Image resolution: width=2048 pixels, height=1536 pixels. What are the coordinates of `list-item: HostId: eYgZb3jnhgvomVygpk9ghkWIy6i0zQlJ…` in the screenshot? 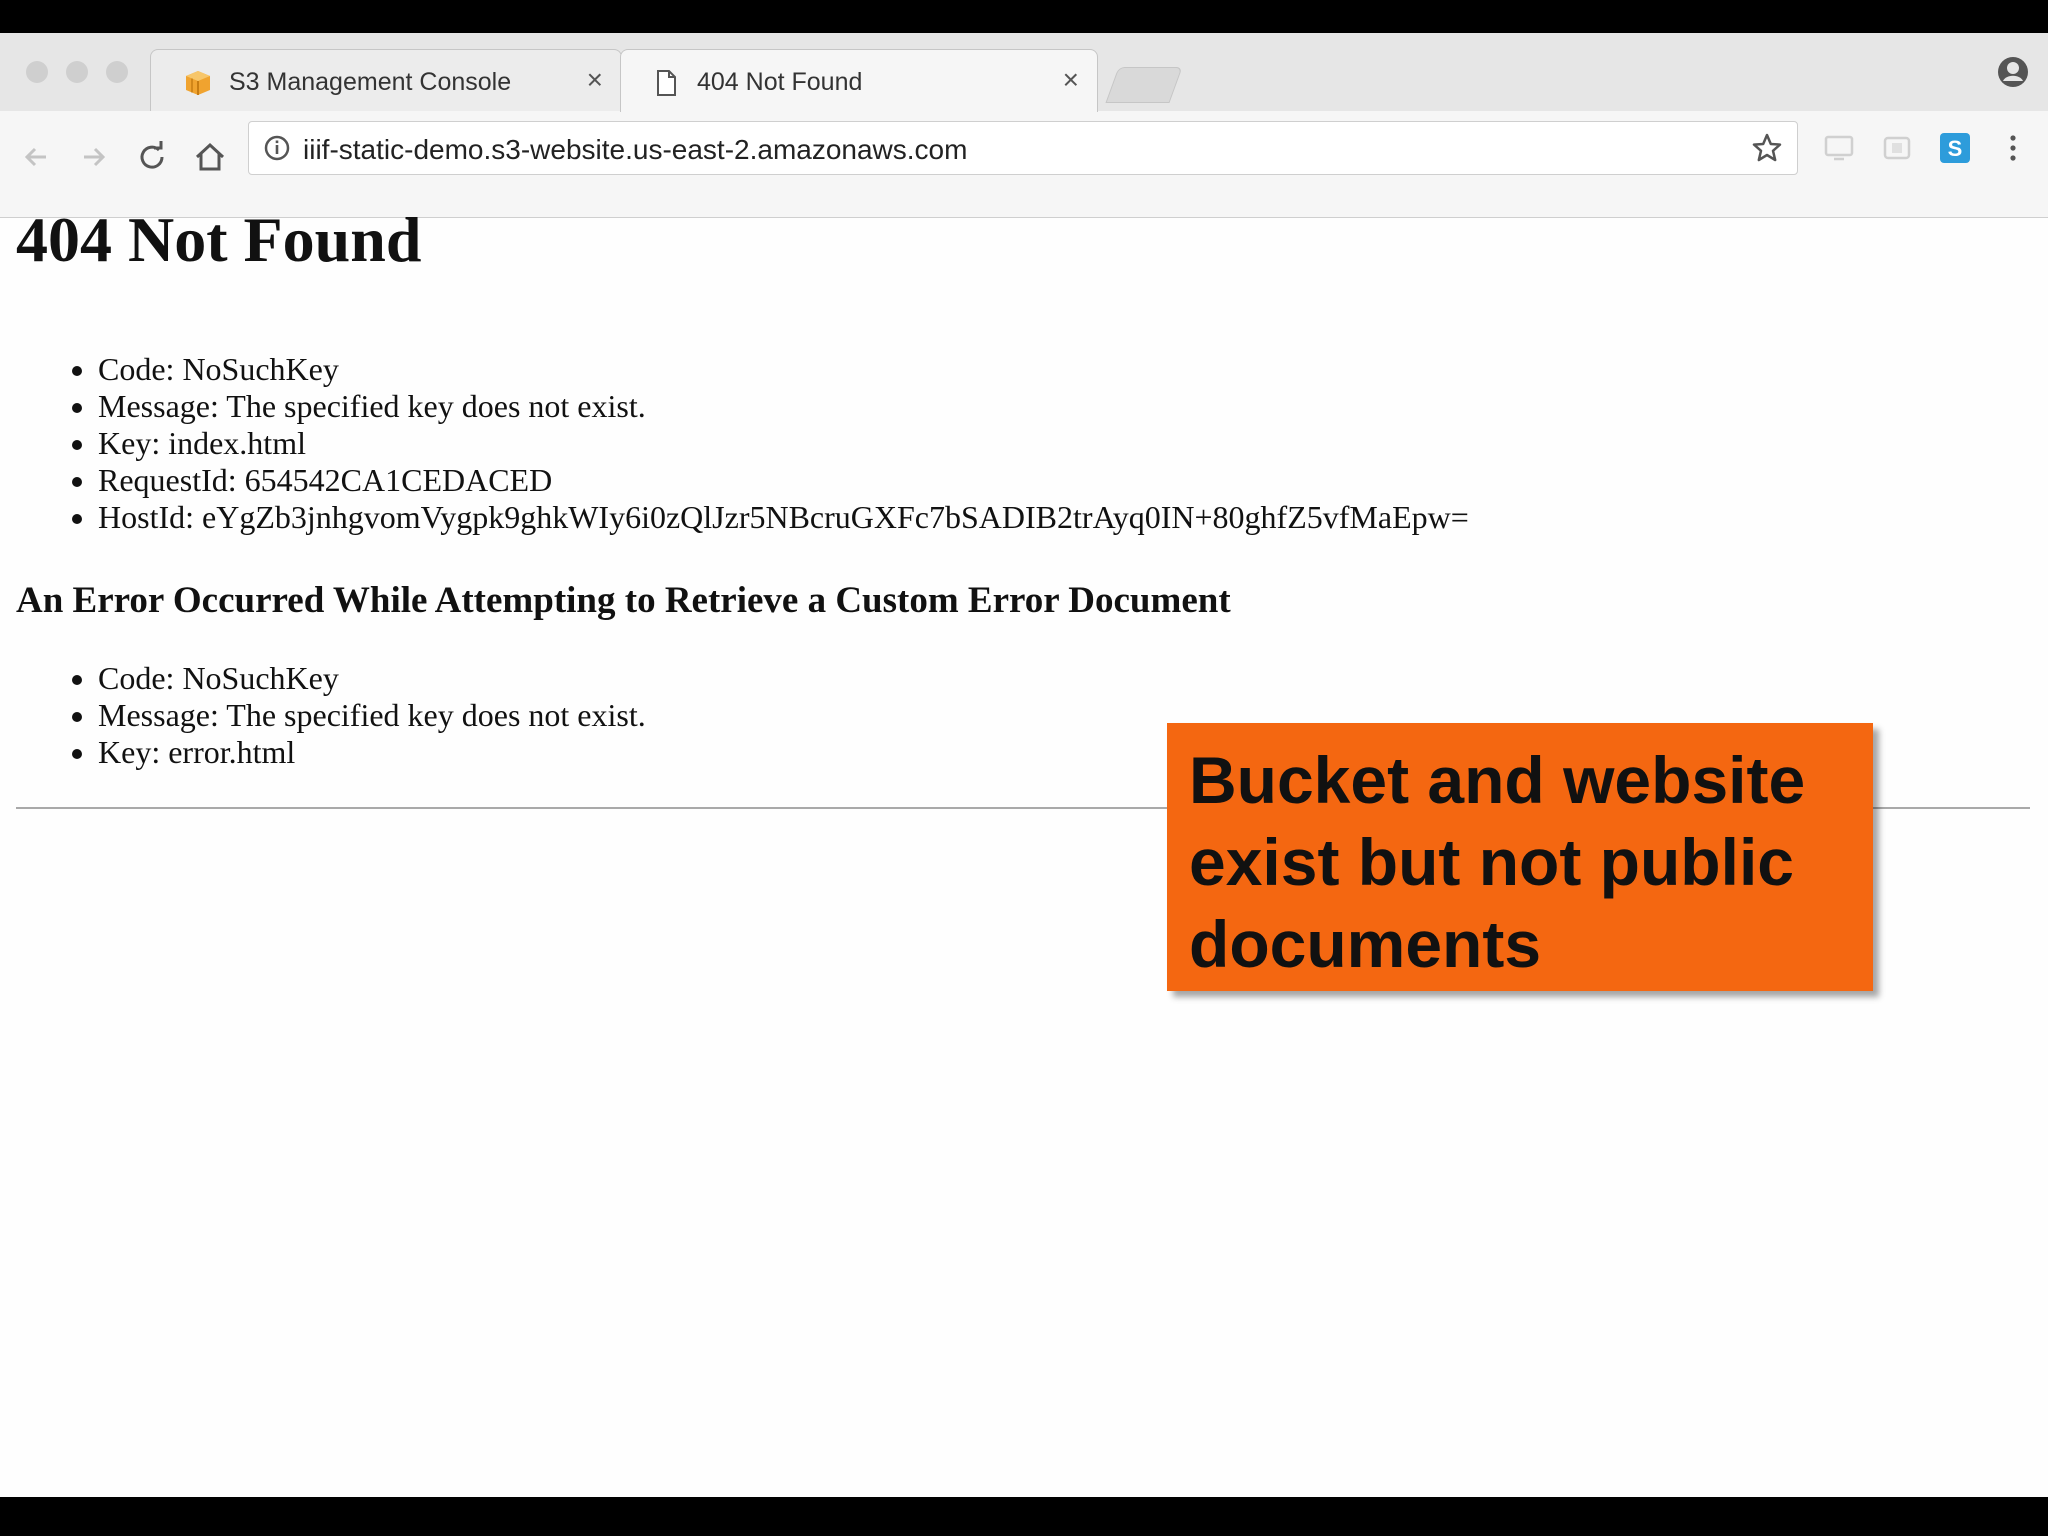 It's located at (783, 517).